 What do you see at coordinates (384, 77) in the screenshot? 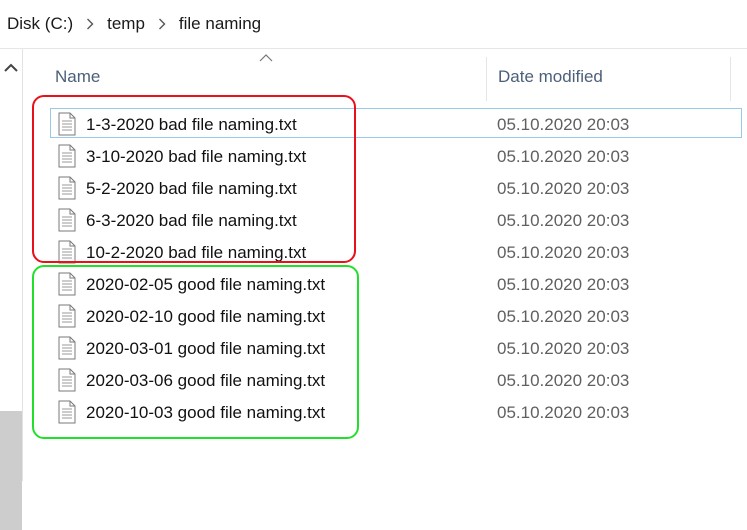
I see `column-header: Name Date modified` at bounding box center [384, 77].